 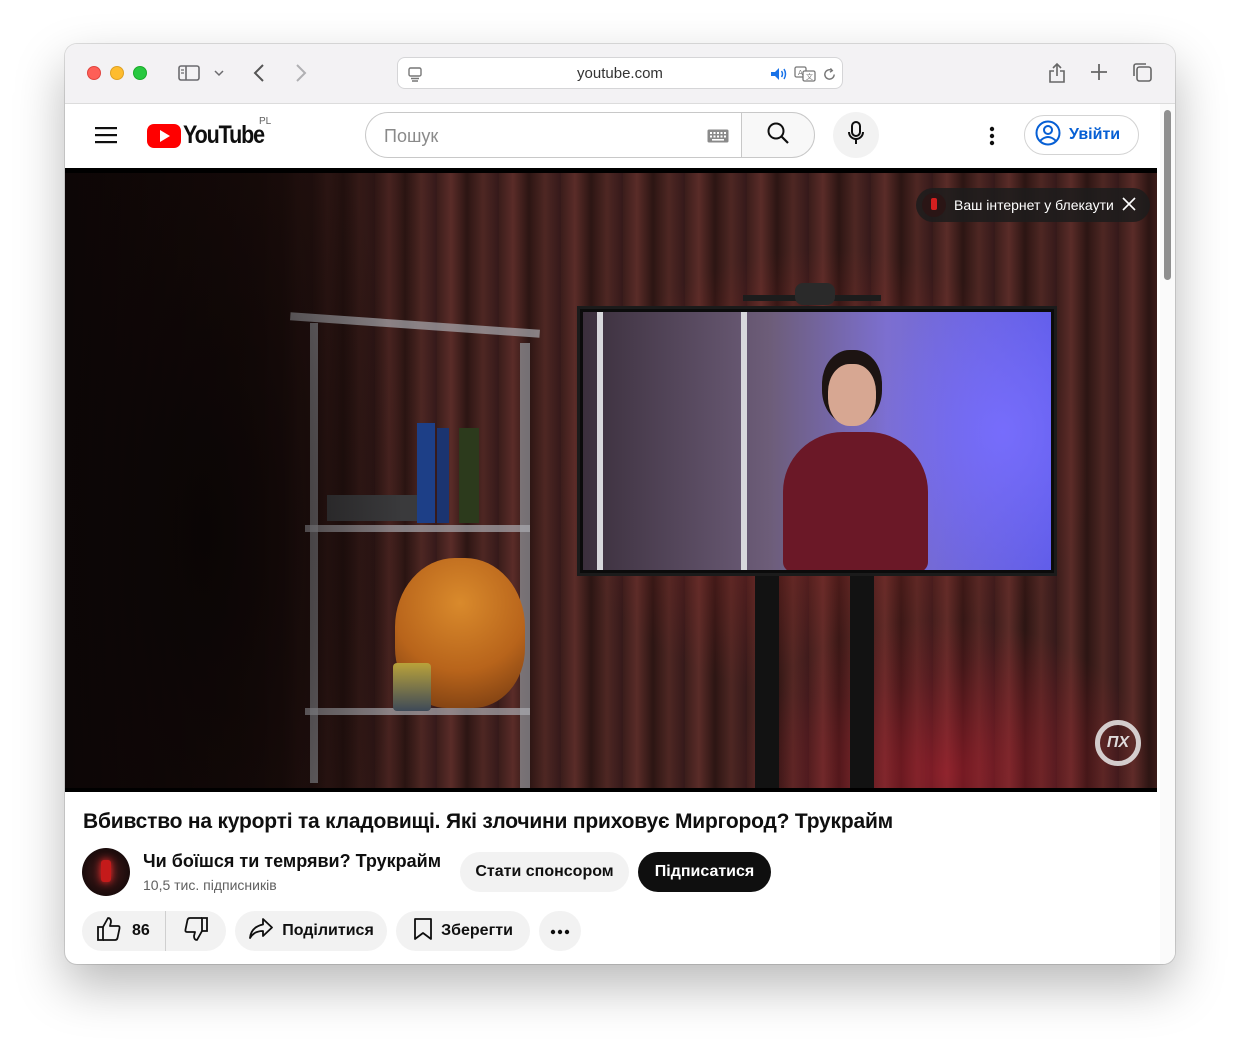 What do you see at coordinates (992, 136) in the screenshot?
I see `more-options-icon` at bounding box center [992, 136].